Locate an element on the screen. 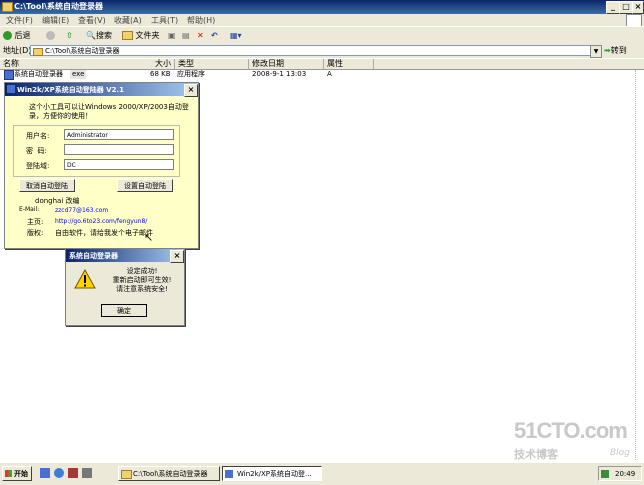 Image resolution: width=644 pixels, height=485 pixels. dialog-title-bar: Win2k/XP系统自动登陆器 V2.1 × is located at coordinates (101, 90).